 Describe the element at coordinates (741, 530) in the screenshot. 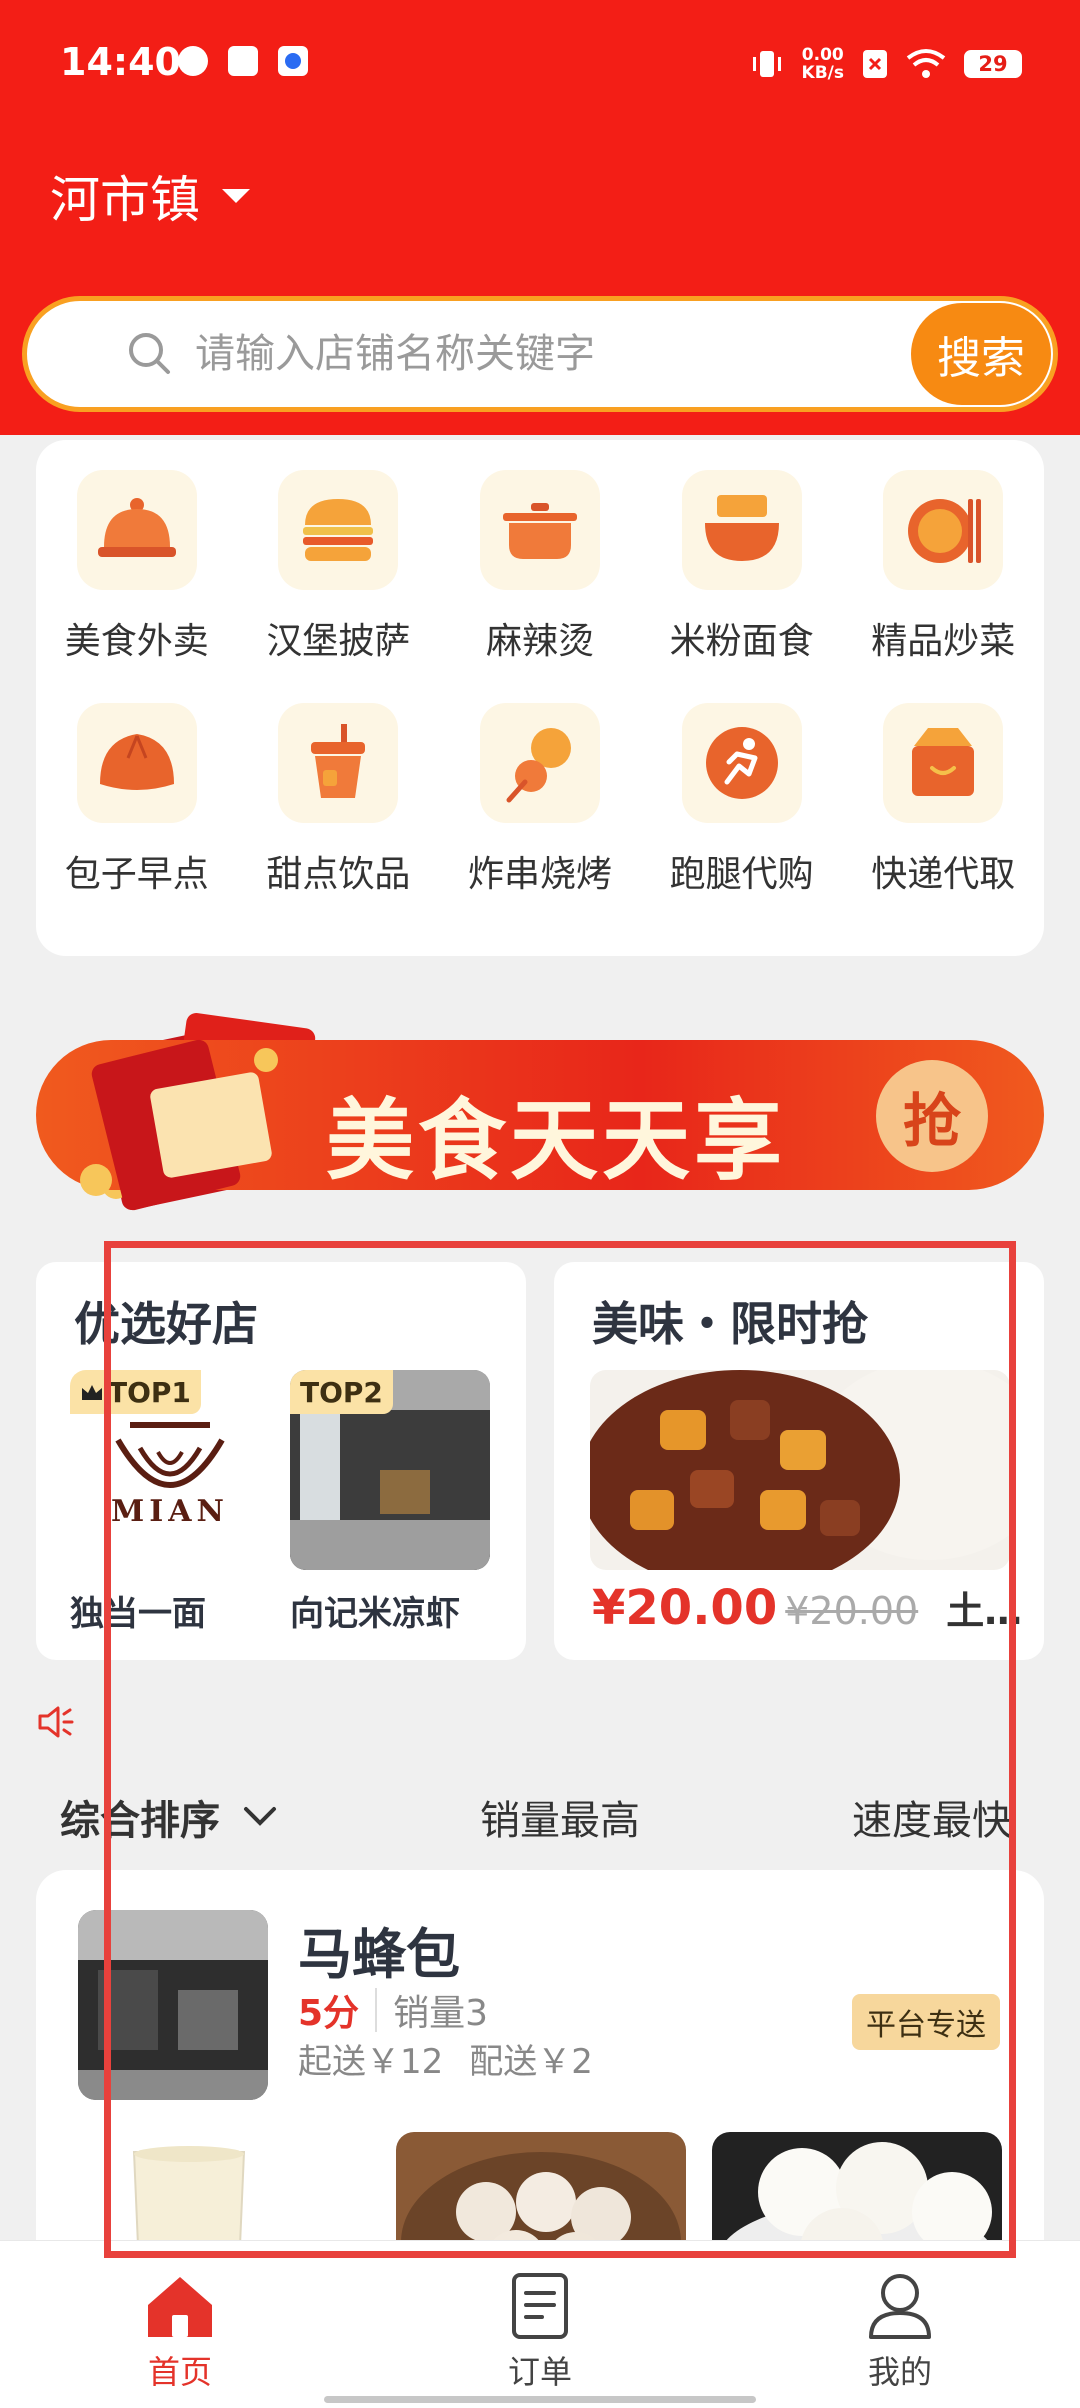

I see `noodle-bowl-icon` at that location.